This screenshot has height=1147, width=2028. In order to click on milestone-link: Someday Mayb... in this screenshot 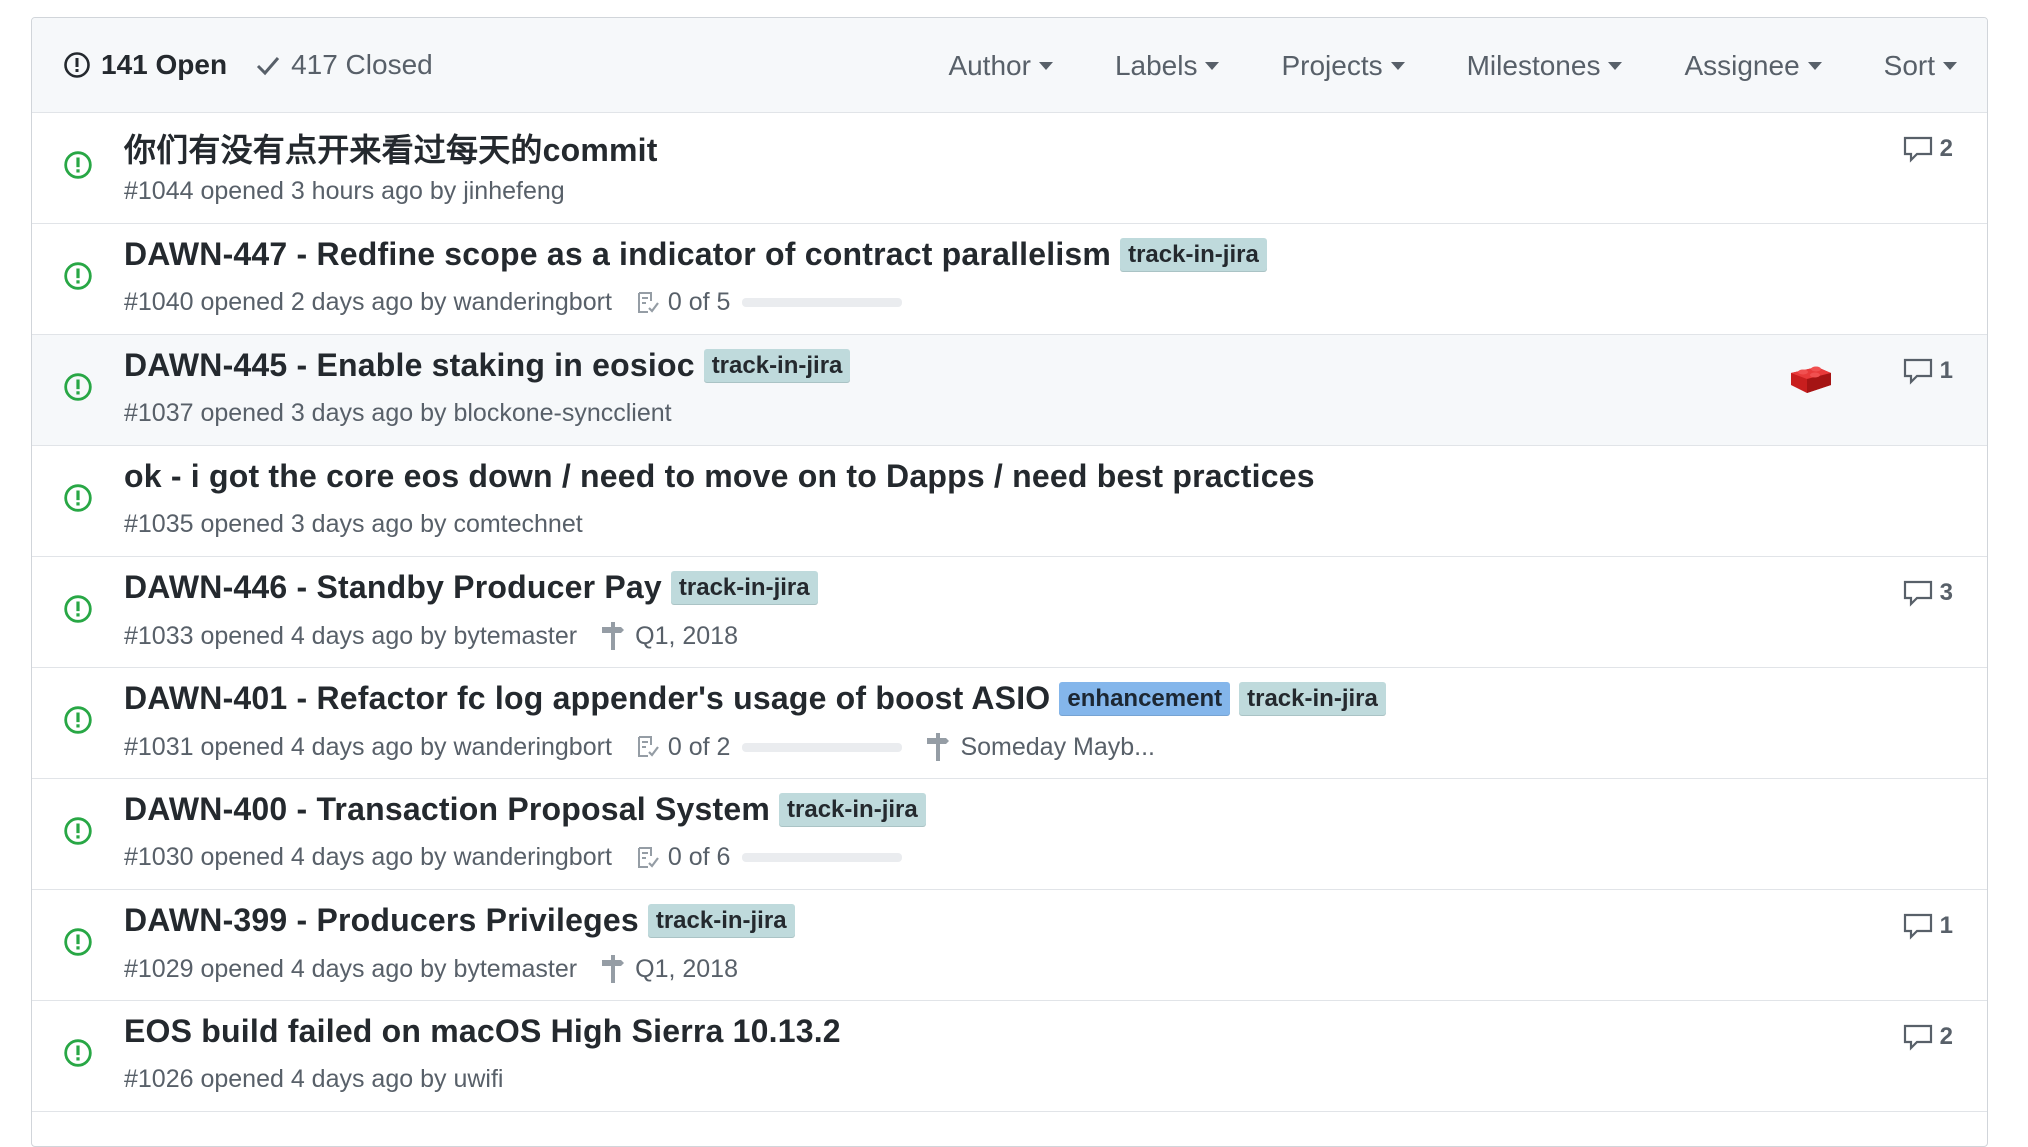, I will do `click(1040, 747)`.